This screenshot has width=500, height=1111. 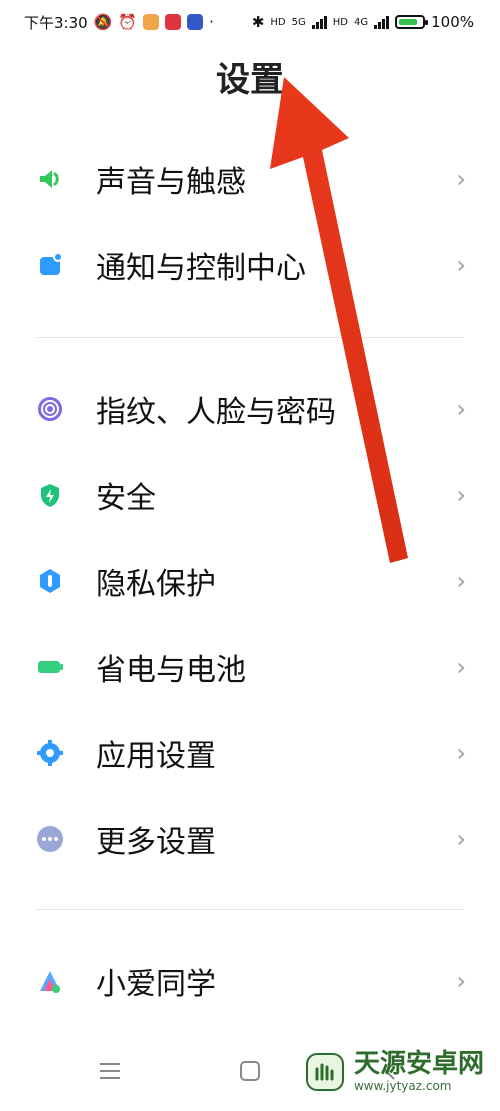 I want to click on site-watermark: 天源安卓网 www.jytyaz.com, so click(x=394, y=1072).